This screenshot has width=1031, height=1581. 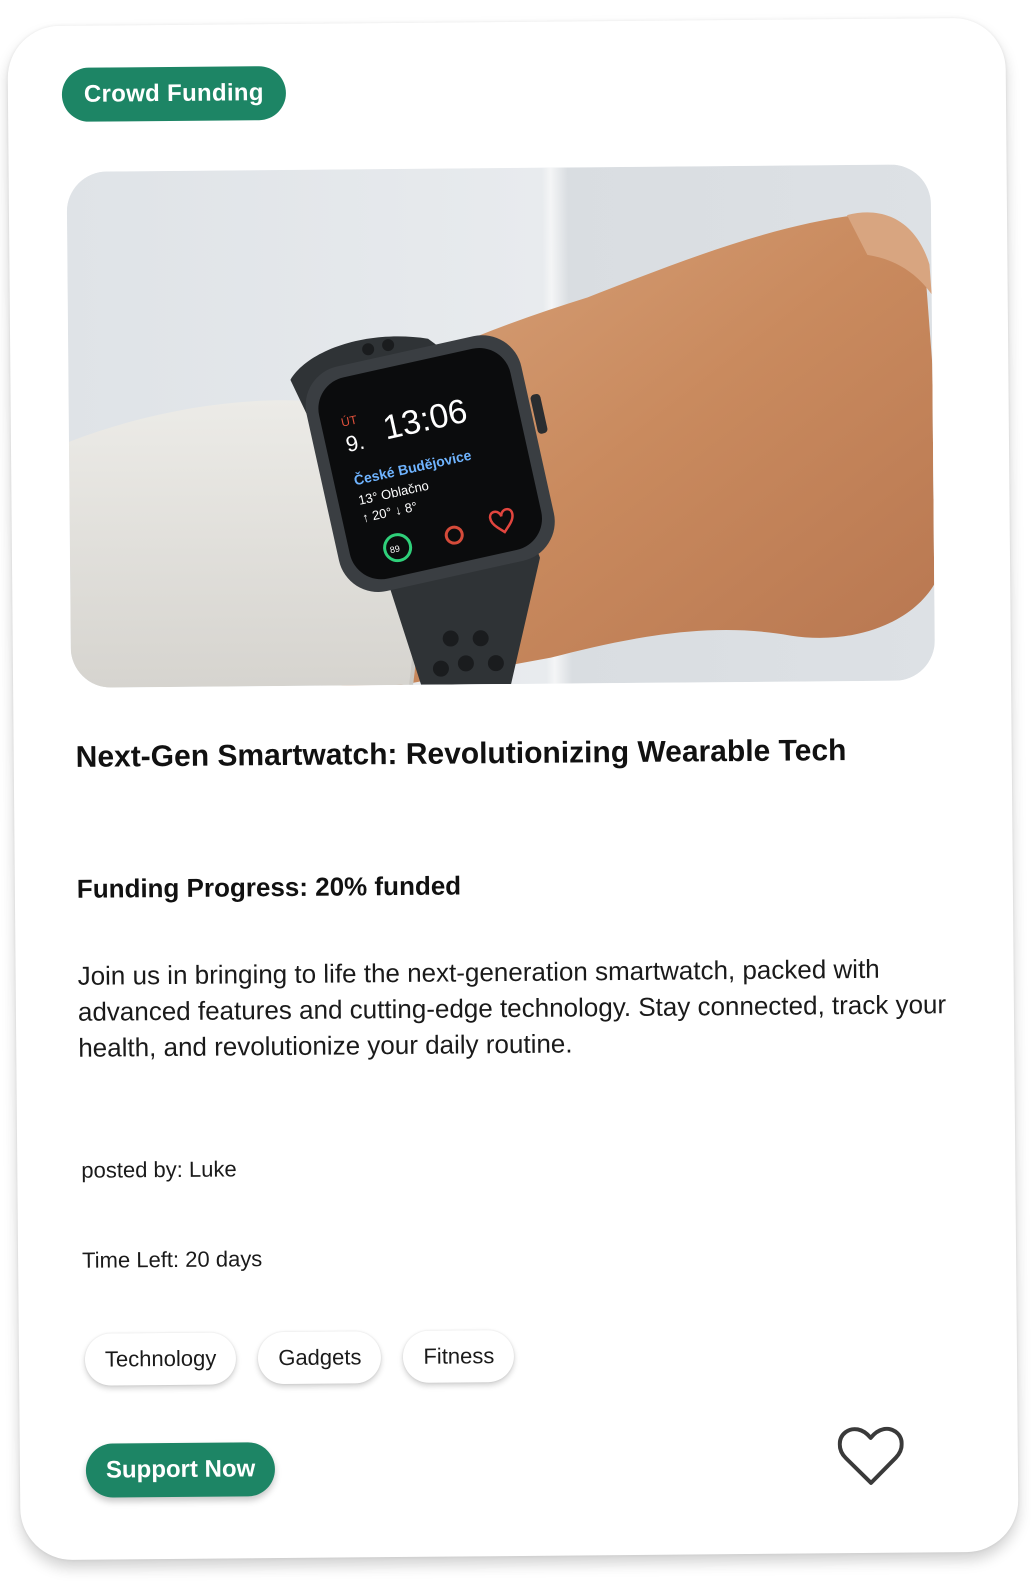 I want to click on tag-technology: Technology, so click(x=160, y=1359).